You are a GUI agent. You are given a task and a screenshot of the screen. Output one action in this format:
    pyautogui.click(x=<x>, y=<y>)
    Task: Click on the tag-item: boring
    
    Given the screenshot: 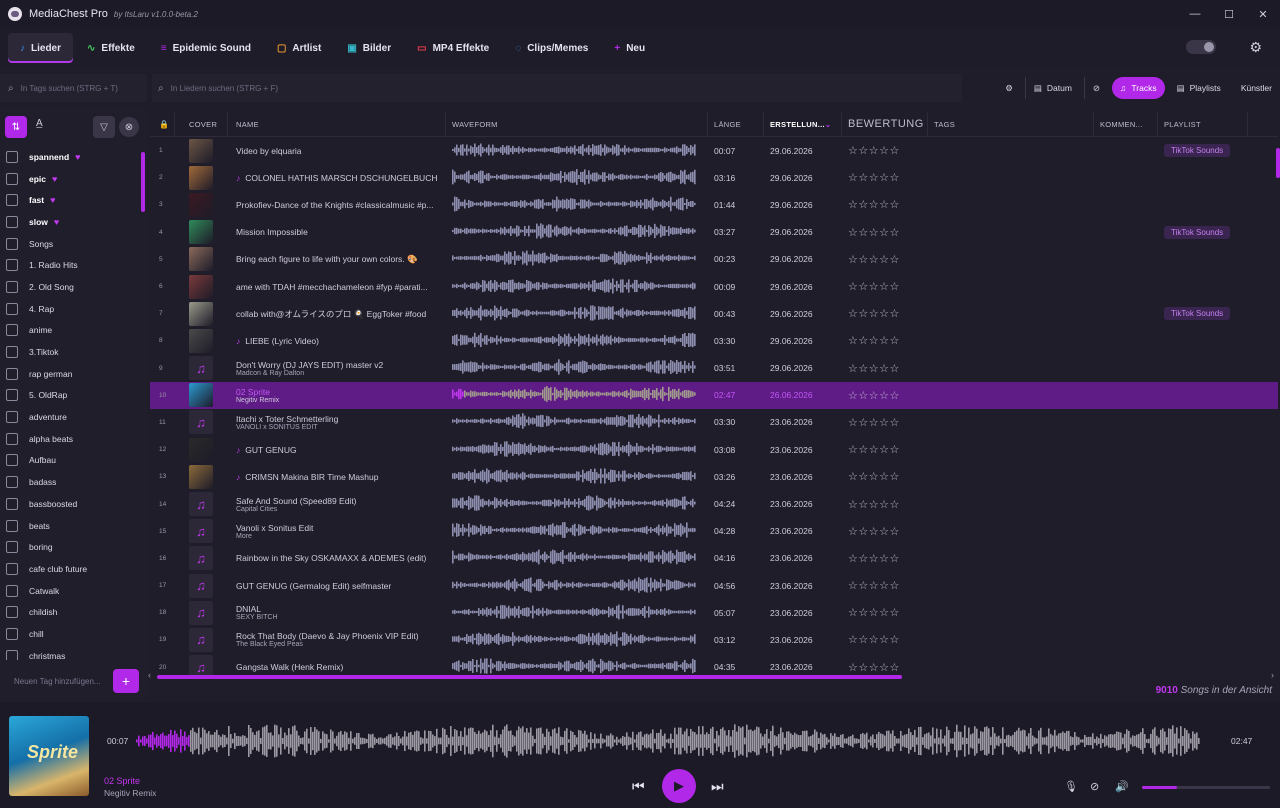 What is the action you would take?
    pyautogui.click(x=70, y=547)
    